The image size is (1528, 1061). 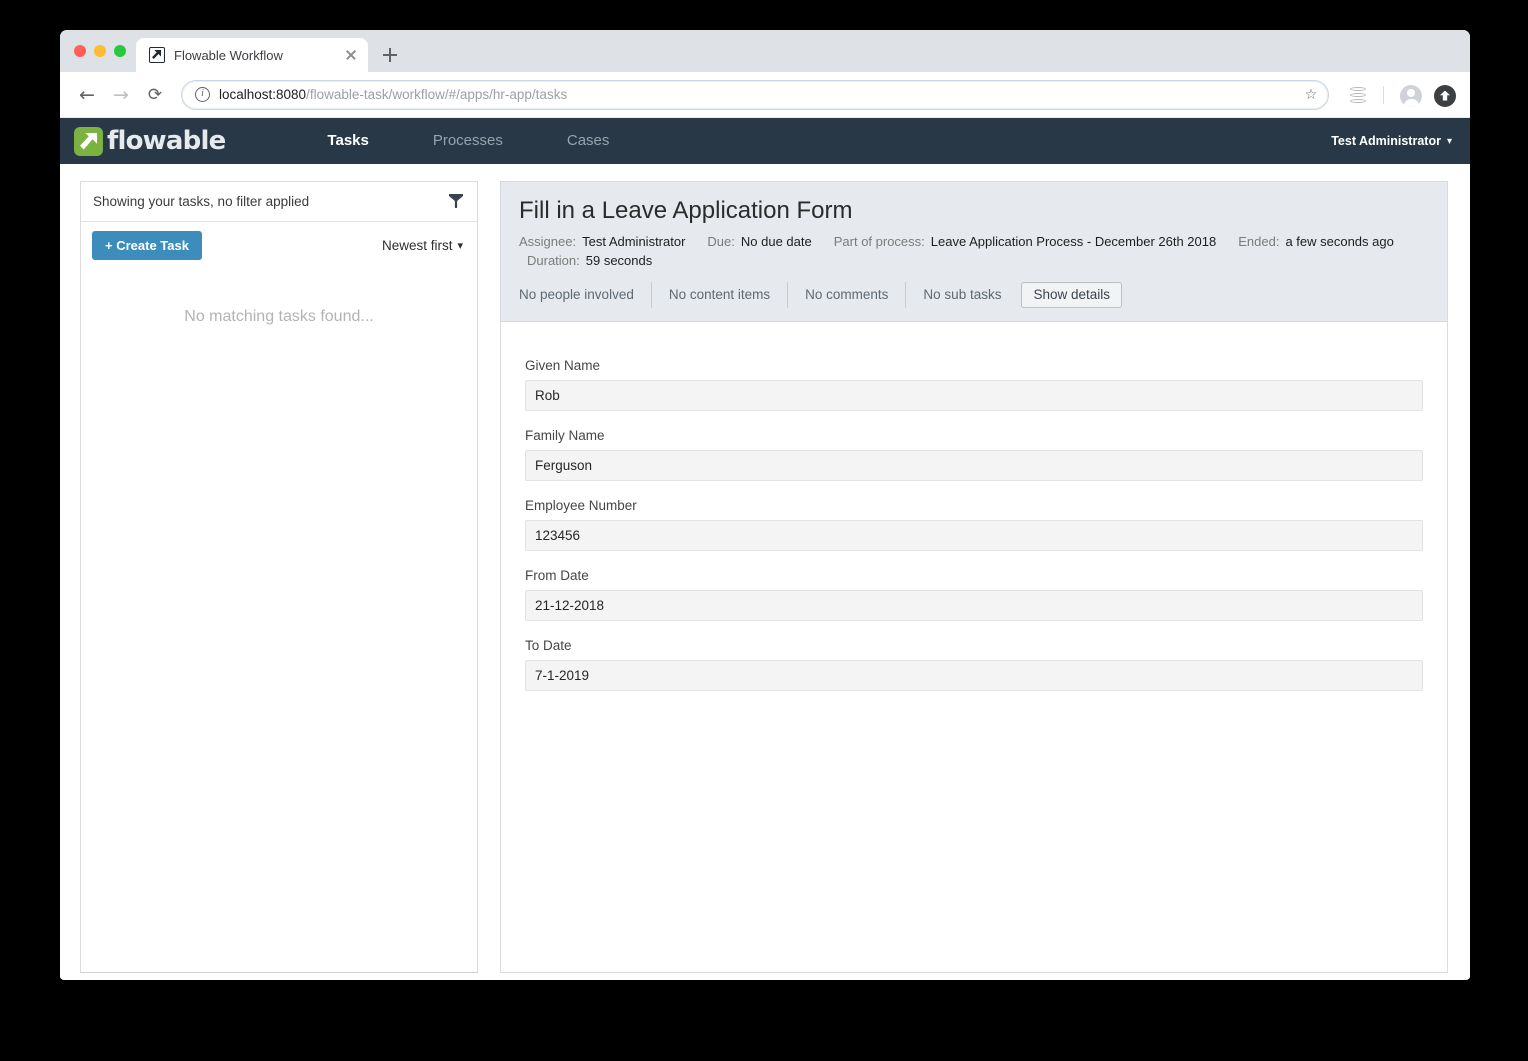 I want to click on main-navigation: Tasks Processes Cases, so click(x=468, y=145).